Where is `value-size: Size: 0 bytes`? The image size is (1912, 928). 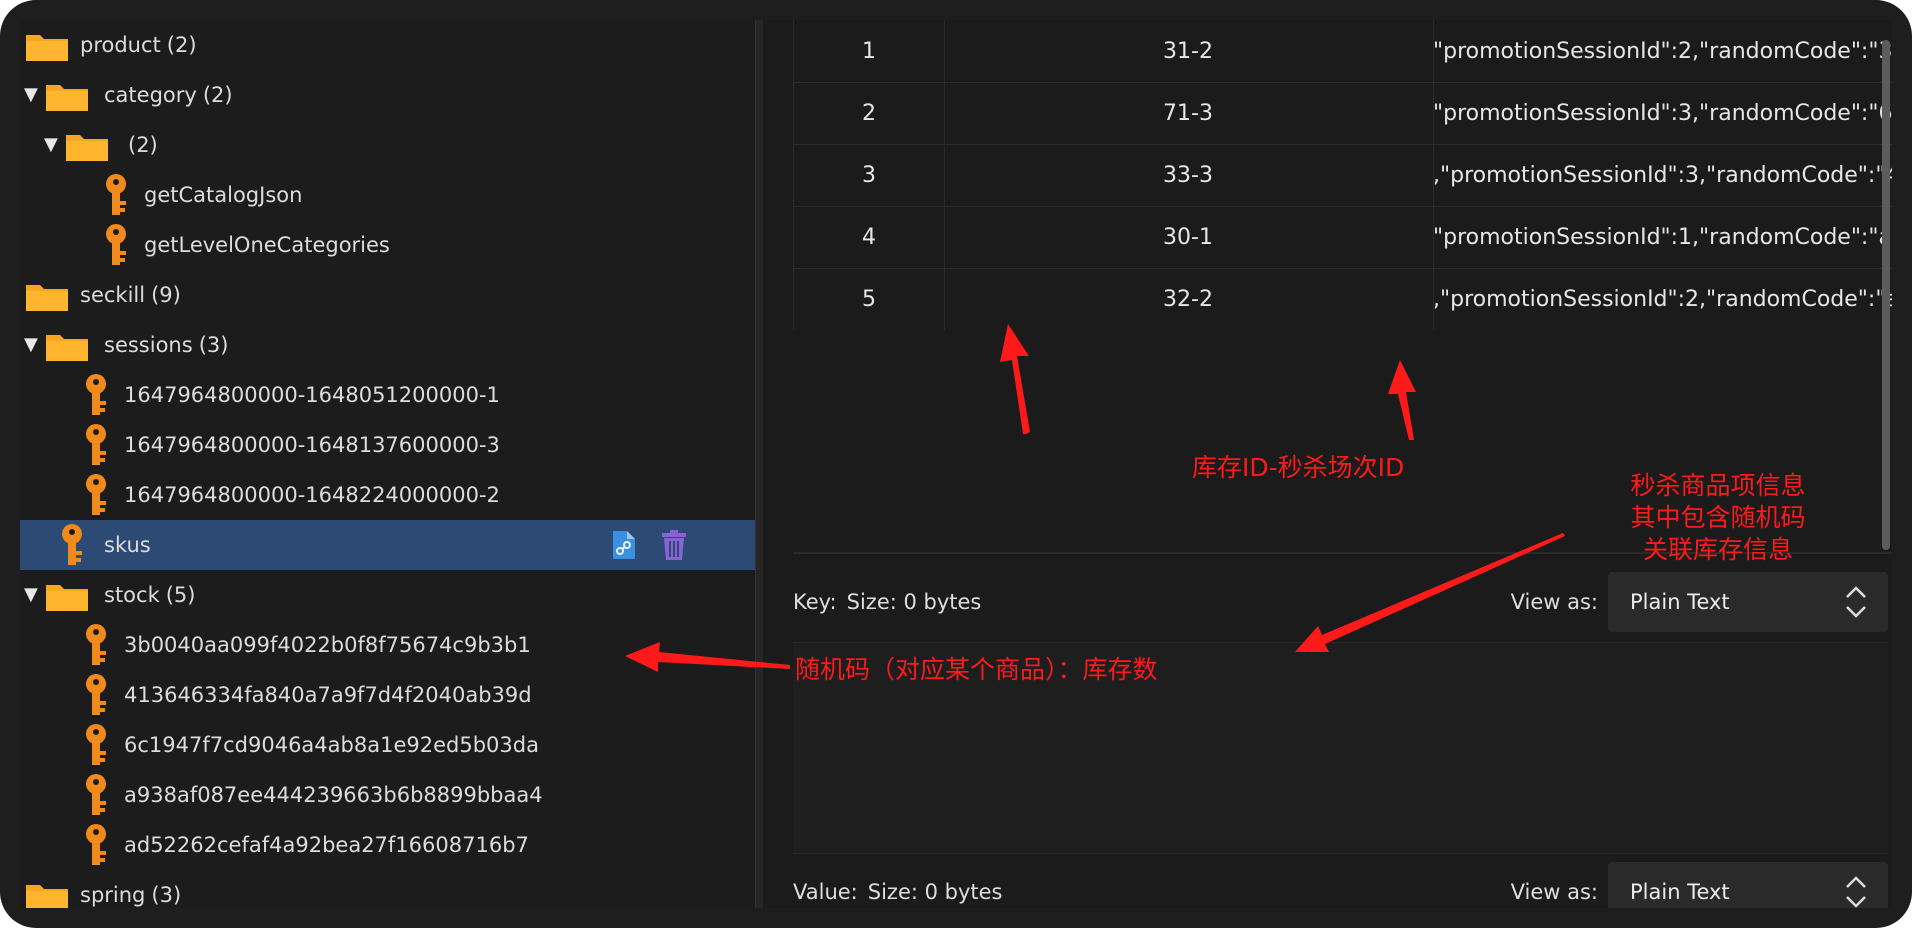
value-size: Size: 0 bytes is located at coordinates (935, 892).